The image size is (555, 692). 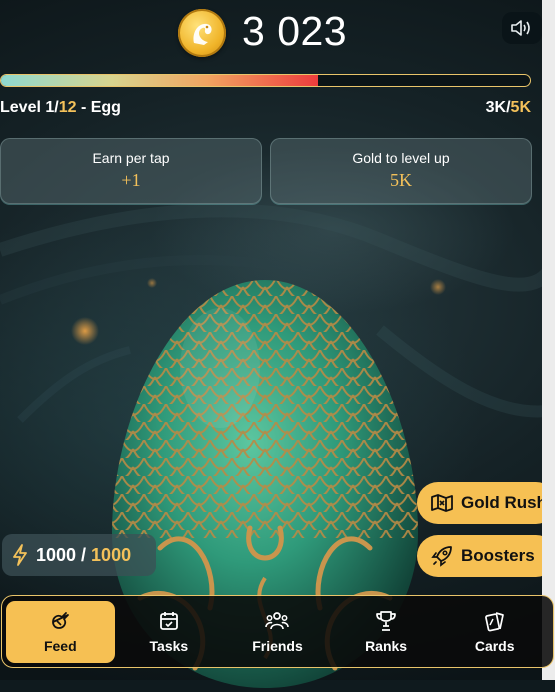 I want to click on dragon-coin-icon, so click(x=202, y=33).